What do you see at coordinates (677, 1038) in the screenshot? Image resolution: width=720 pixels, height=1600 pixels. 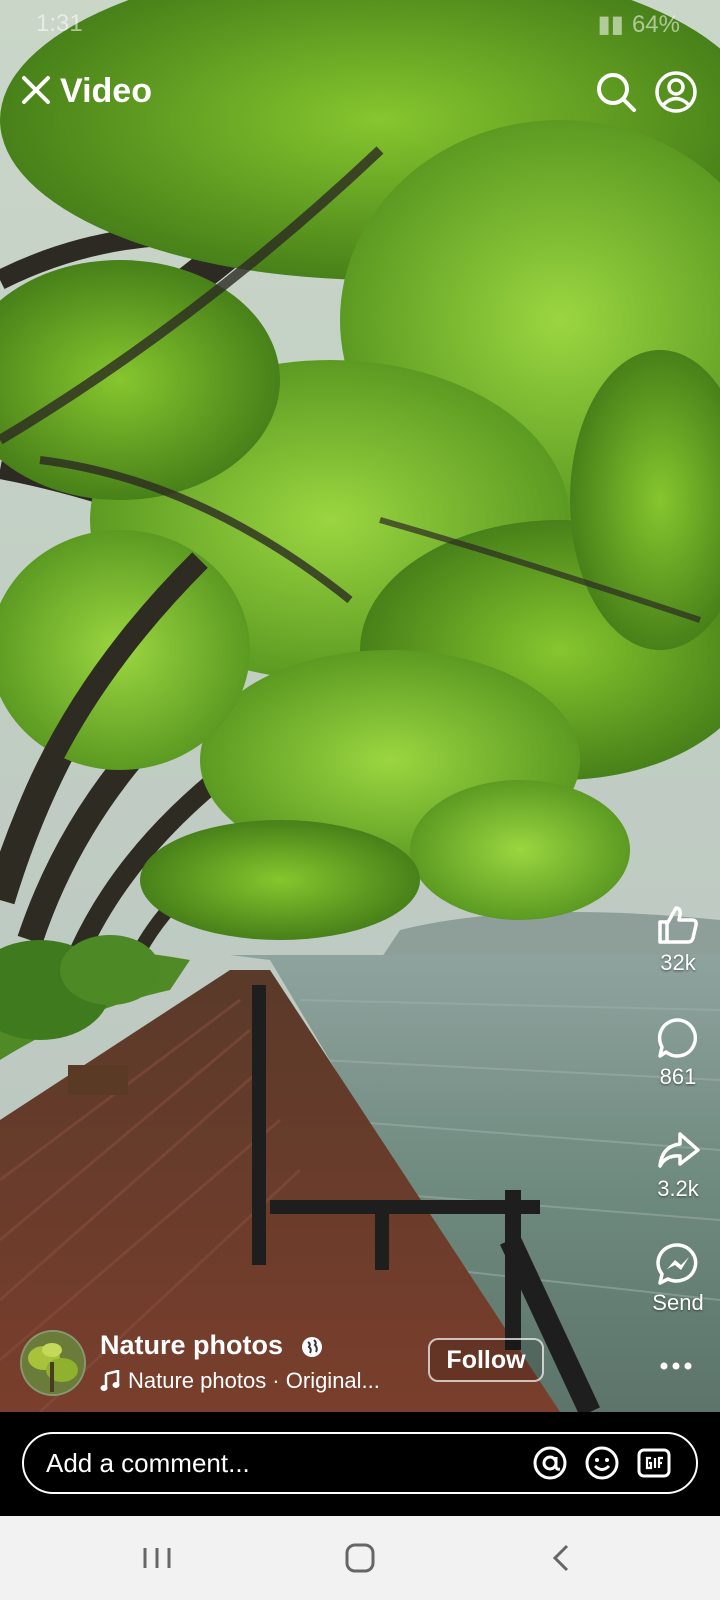 I see `comment-icon` at bounding box center [677, 1038].